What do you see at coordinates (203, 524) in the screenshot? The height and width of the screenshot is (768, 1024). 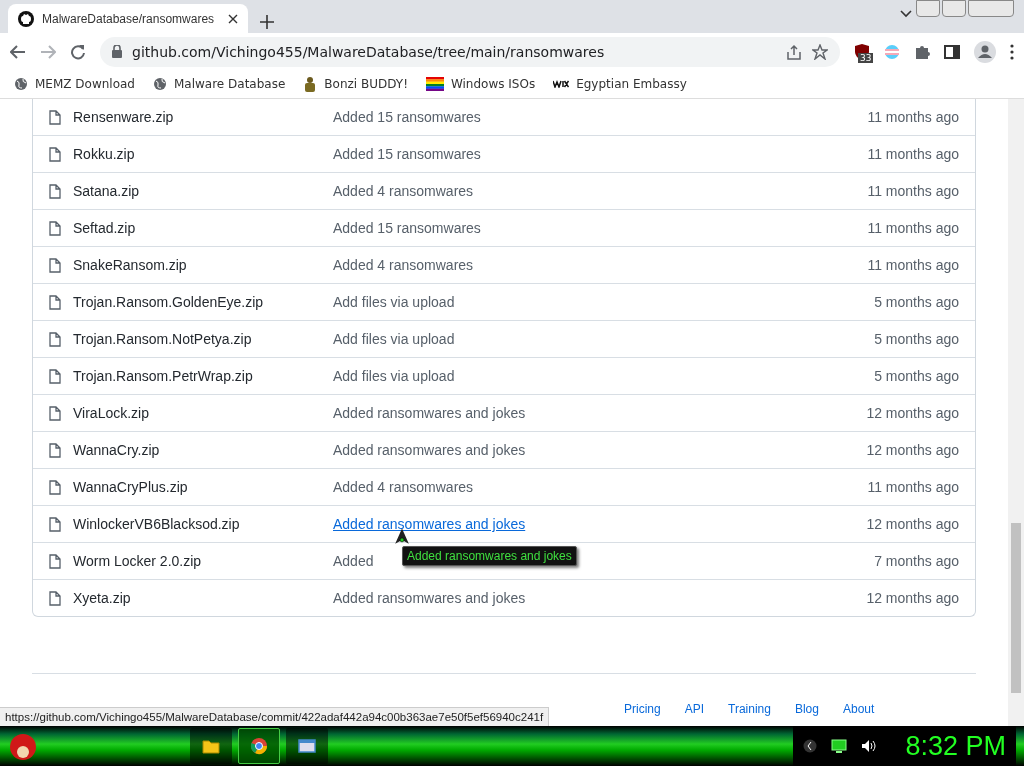 I see `file-name-link: WinlockerVB6Blacksod.zip` at bounding box center [203, 524].